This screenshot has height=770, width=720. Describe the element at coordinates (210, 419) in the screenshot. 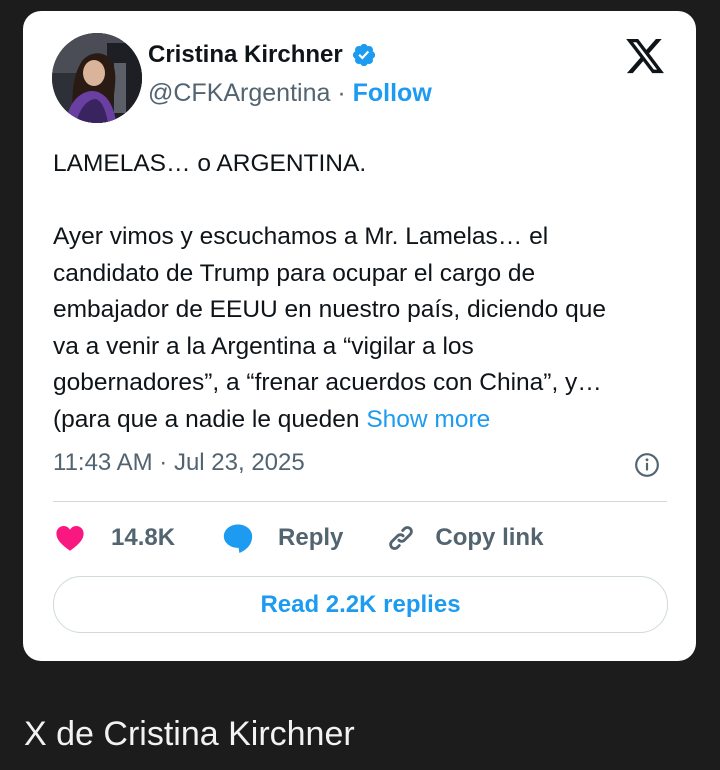

I see `tweet-line-text: (para que a nadie le queden` at that location.